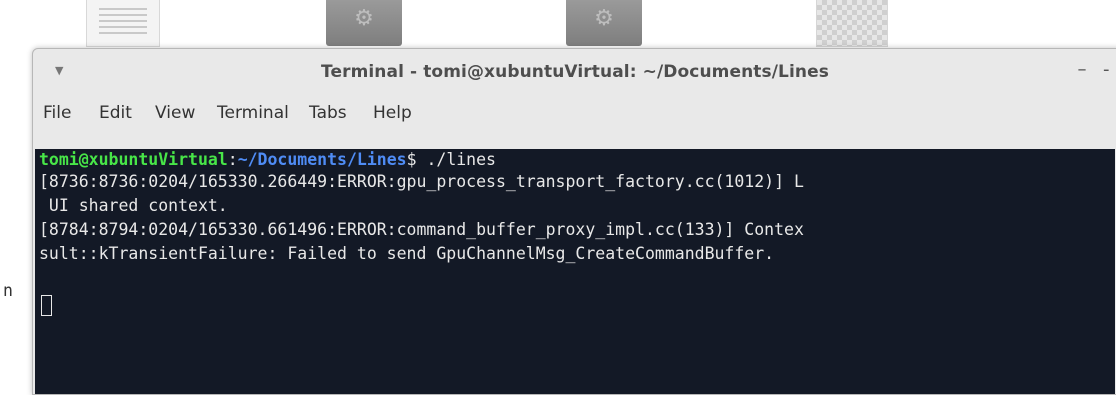 The width and height of the screenshot is (1116, 395). Describe the element at coordinates (1109, 70) in the screenshot. I see `maximize-button: -` at that location.